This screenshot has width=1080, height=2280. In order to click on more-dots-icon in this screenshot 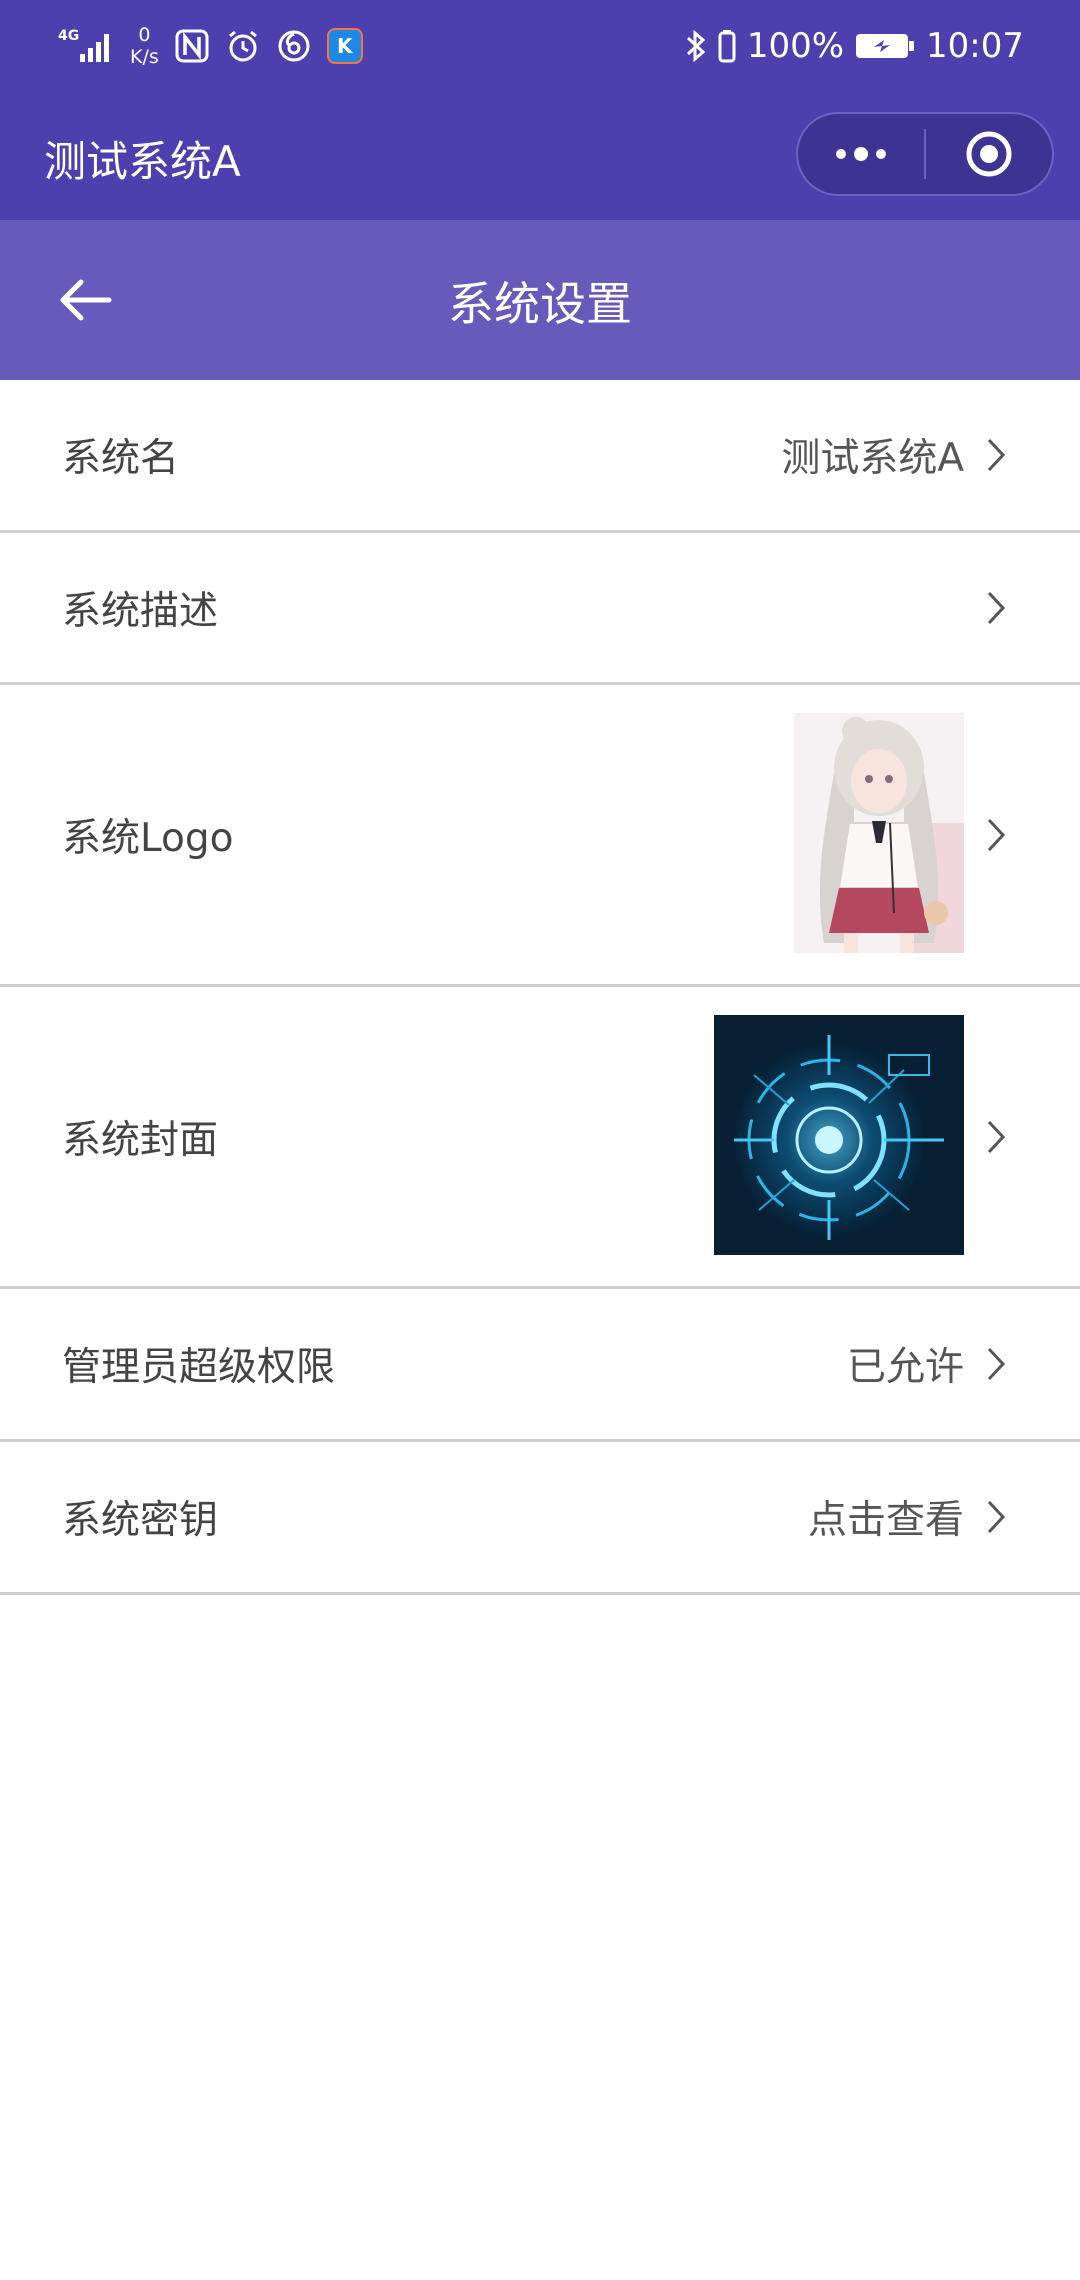, I will do `click(861, 154)`.